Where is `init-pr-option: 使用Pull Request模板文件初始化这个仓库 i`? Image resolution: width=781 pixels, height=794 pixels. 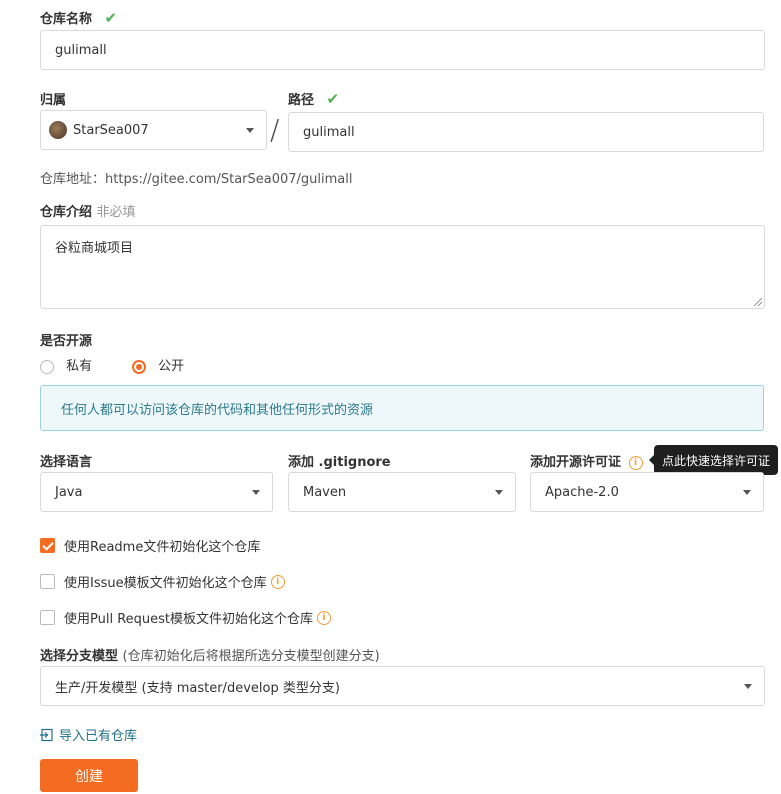 init-pr-option: 使用Pull Request模板文件初始化这个仓库 i is located at coordinates (186, 617).